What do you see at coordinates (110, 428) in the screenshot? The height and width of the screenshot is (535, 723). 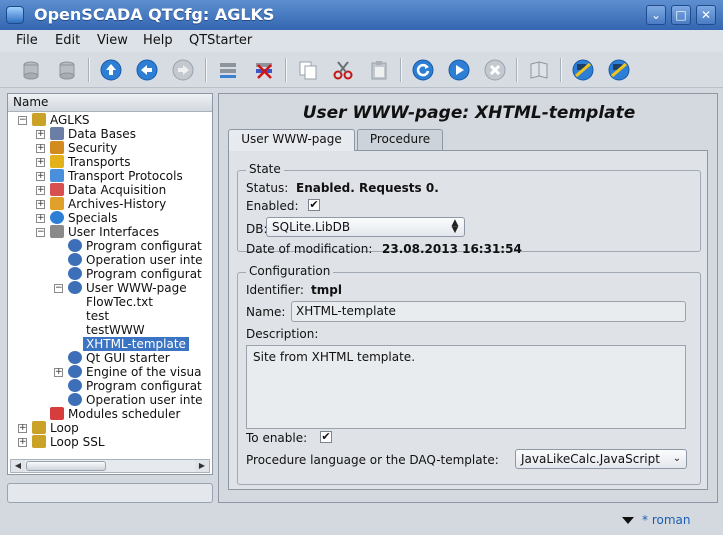 I see `tree-item: + Loop` at bounding box center [110, 428].